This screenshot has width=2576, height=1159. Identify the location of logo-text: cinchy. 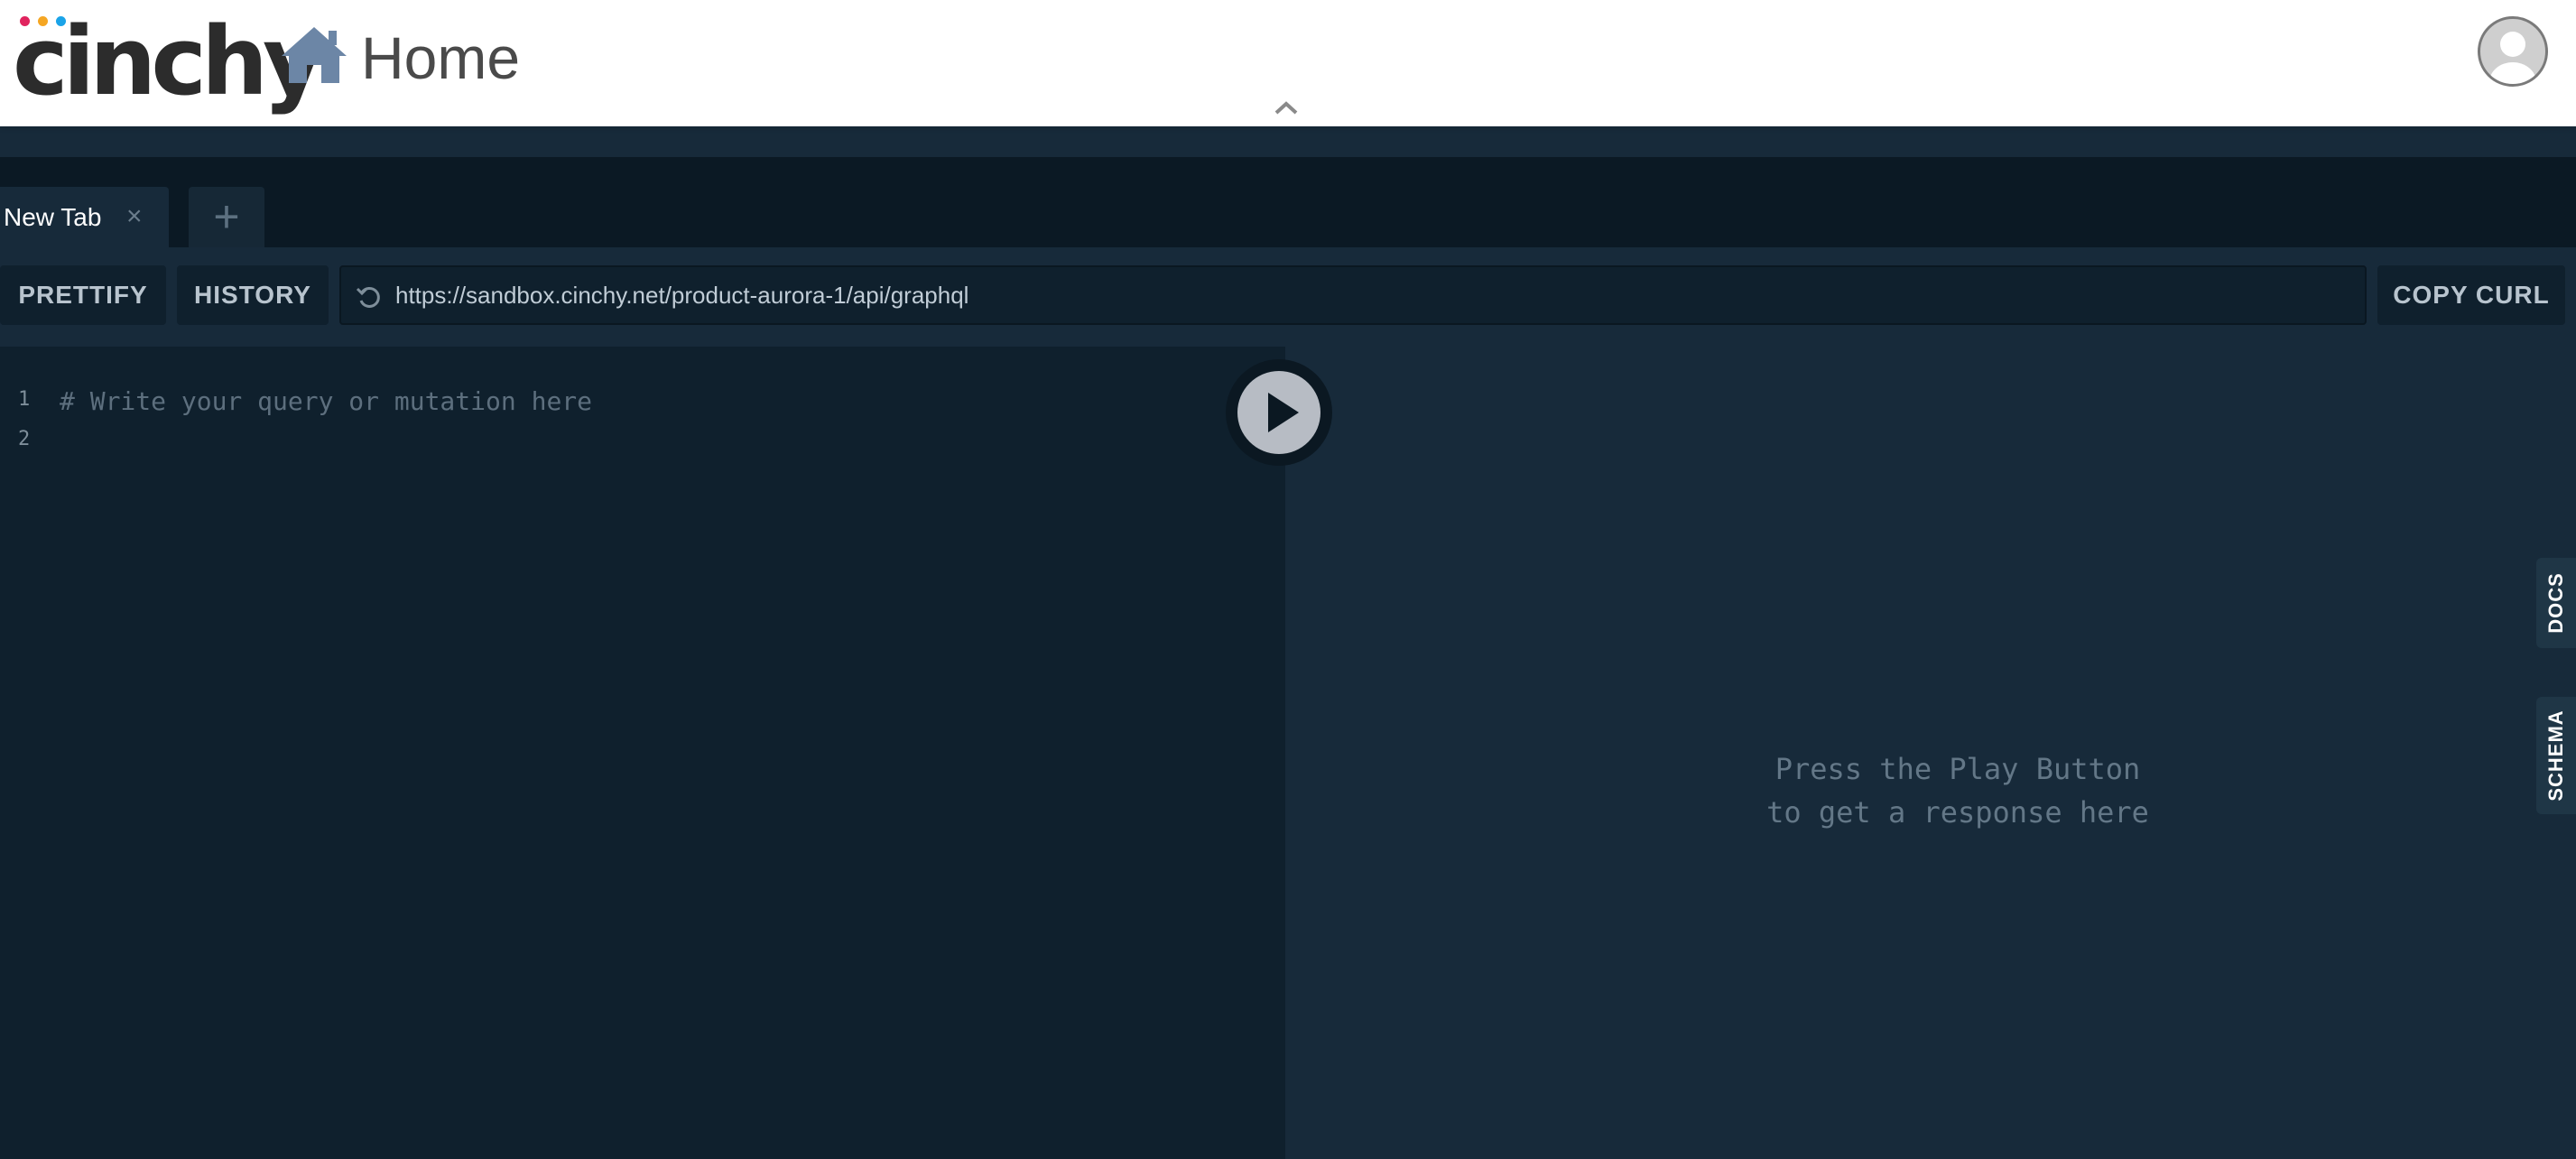
(169, 61).